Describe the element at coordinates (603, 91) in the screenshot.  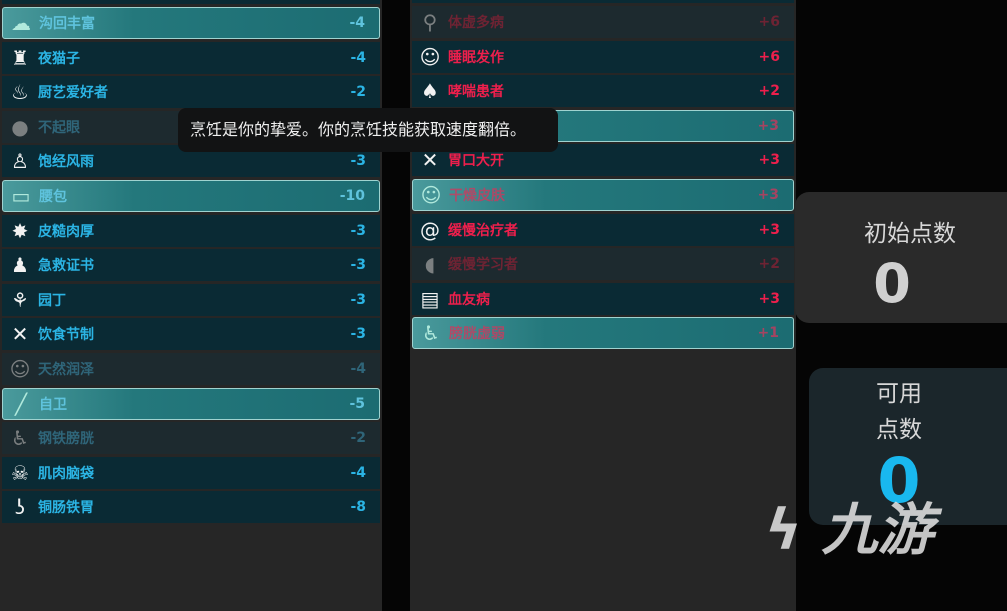
I see `trait-row: ♠ 哮喘患者 +2` at that location.